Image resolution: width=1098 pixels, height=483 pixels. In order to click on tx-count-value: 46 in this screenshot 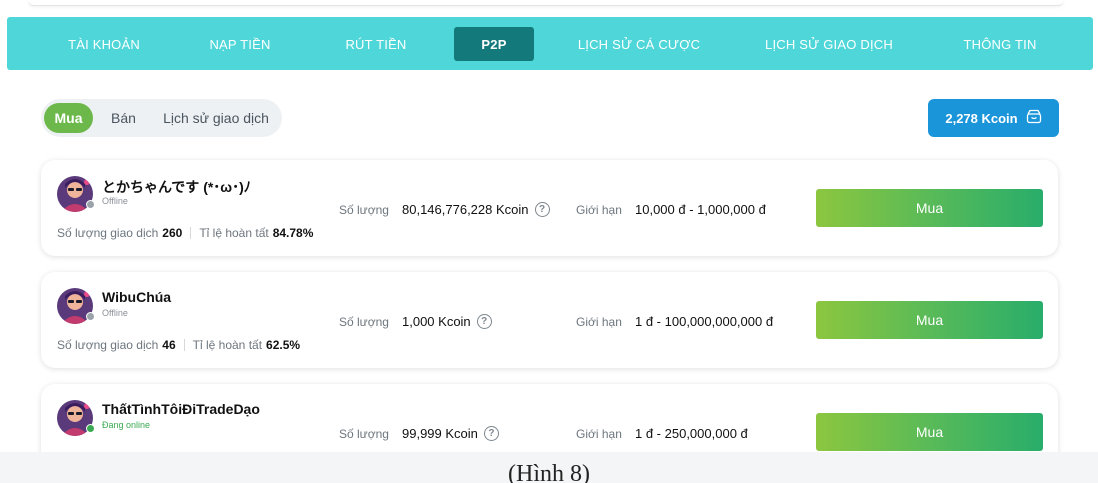, I will do `click(169, 345)`.